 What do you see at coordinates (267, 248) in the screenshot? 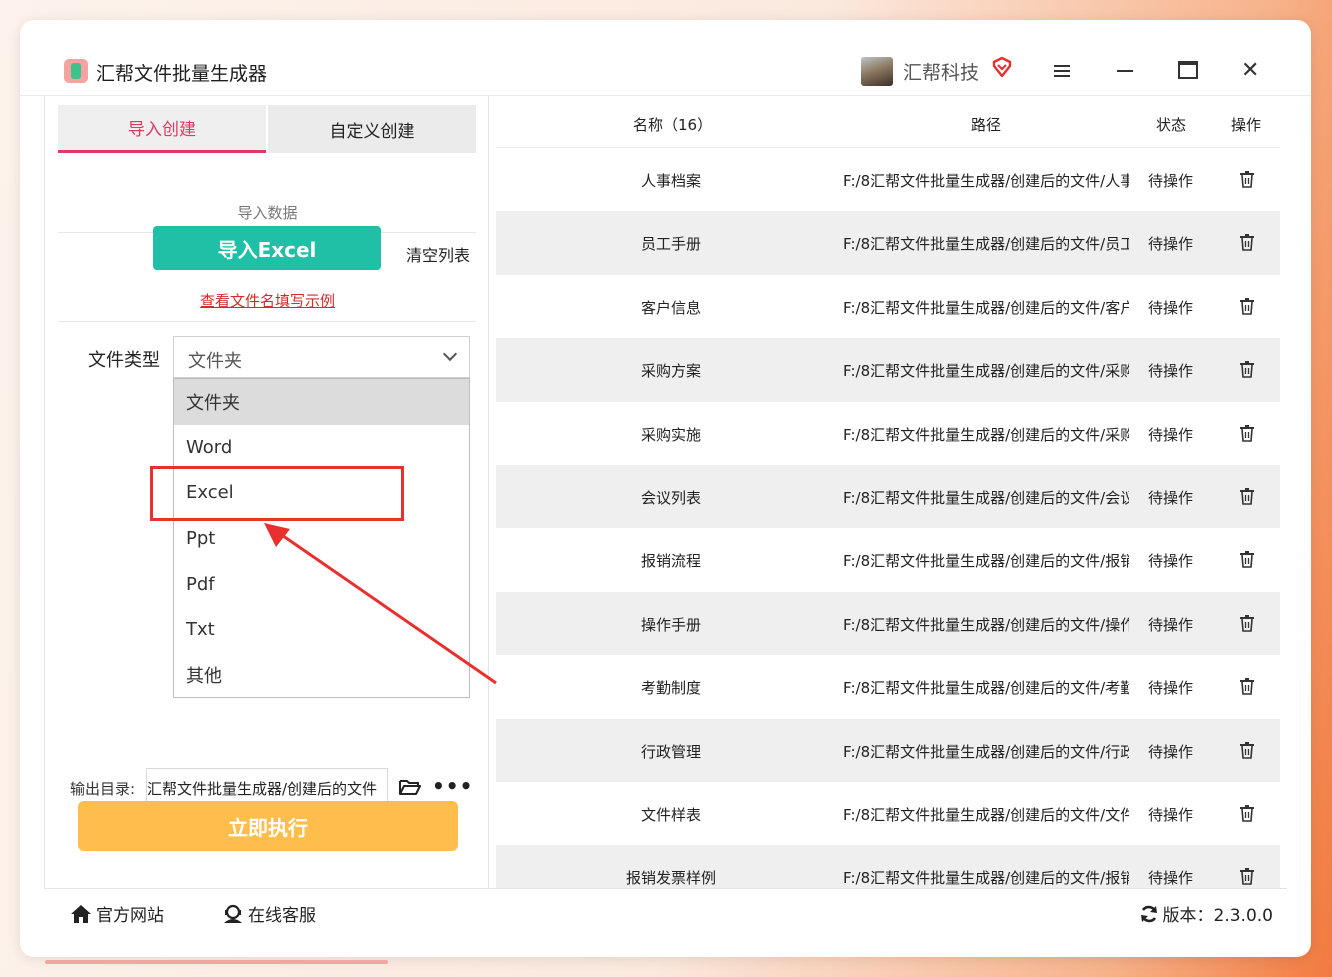
I see `import-excel-button: 导入Excel` at bounding box center [267, 248].